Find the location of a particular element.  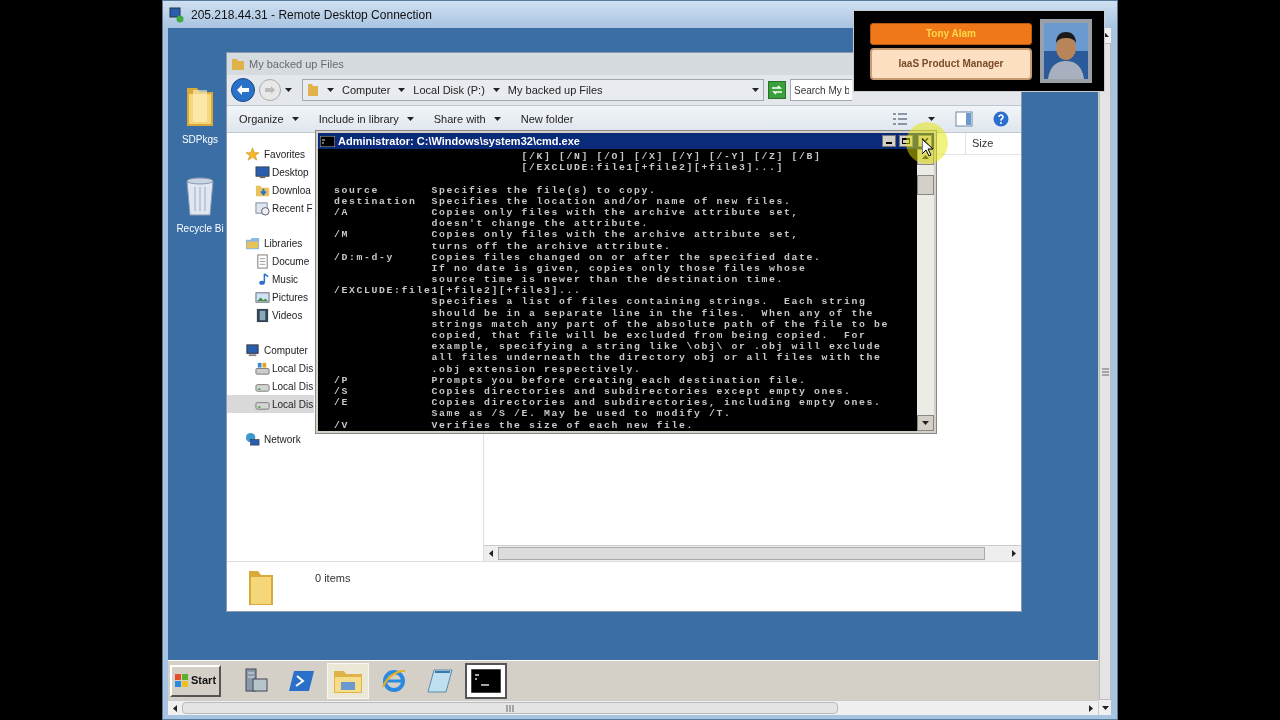

command-prompt-icon is located at coordinates (327, 141).